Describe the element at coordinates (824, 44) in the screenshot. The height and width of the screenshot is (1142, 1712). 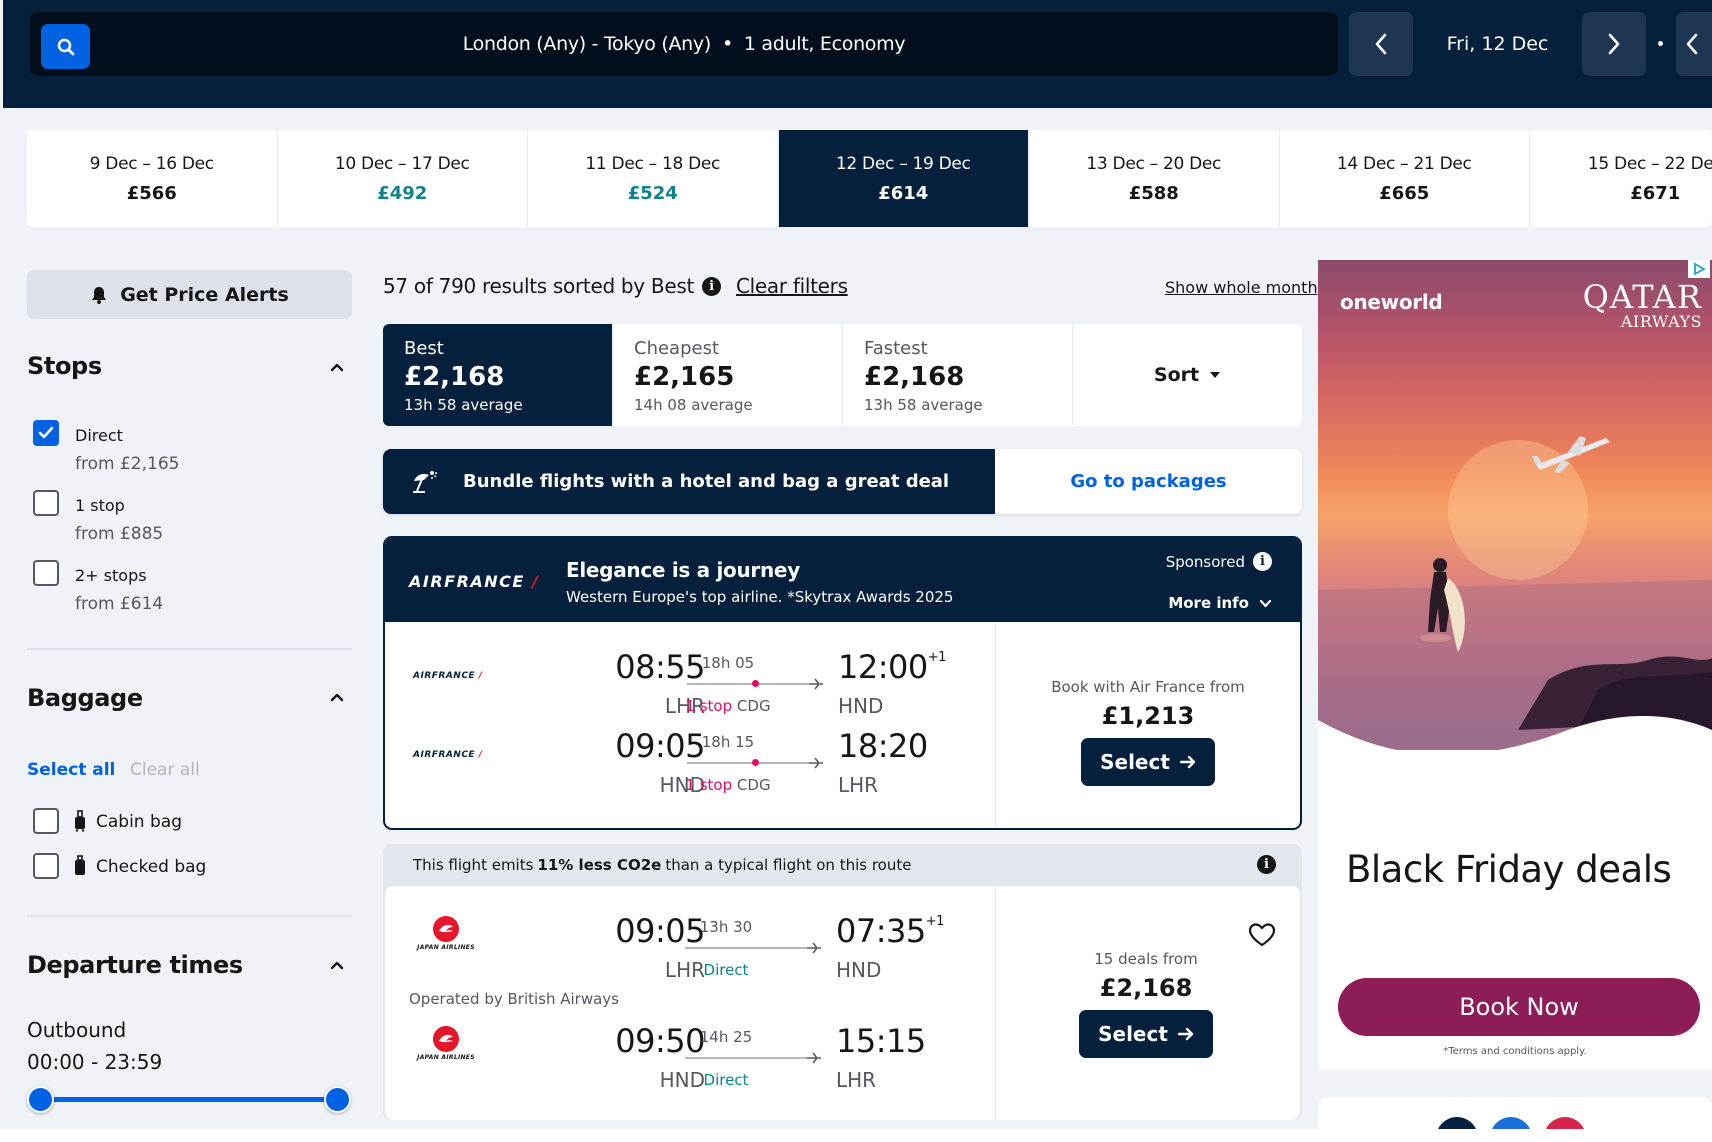
I see `passenger-text: 1 adult, Economy` at that location.